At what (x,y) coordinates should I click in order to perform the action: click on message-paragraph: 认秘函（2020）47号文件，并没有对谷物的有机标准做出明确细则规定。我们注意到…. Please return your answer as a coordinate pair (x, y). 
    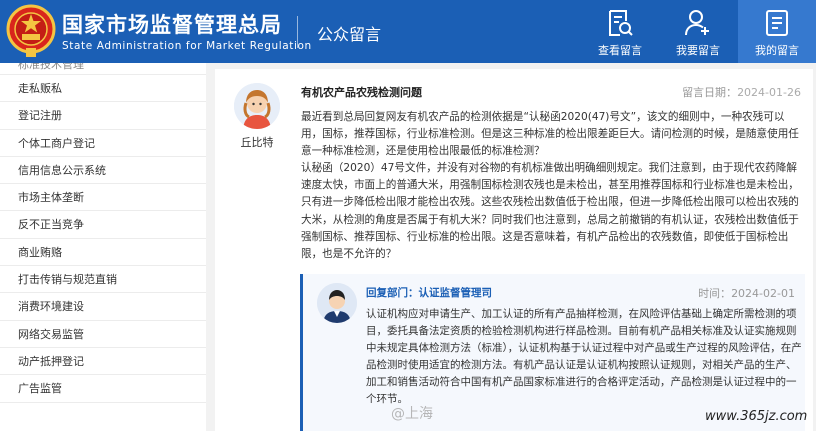
    Looking at the image, I should click on (550, 211).